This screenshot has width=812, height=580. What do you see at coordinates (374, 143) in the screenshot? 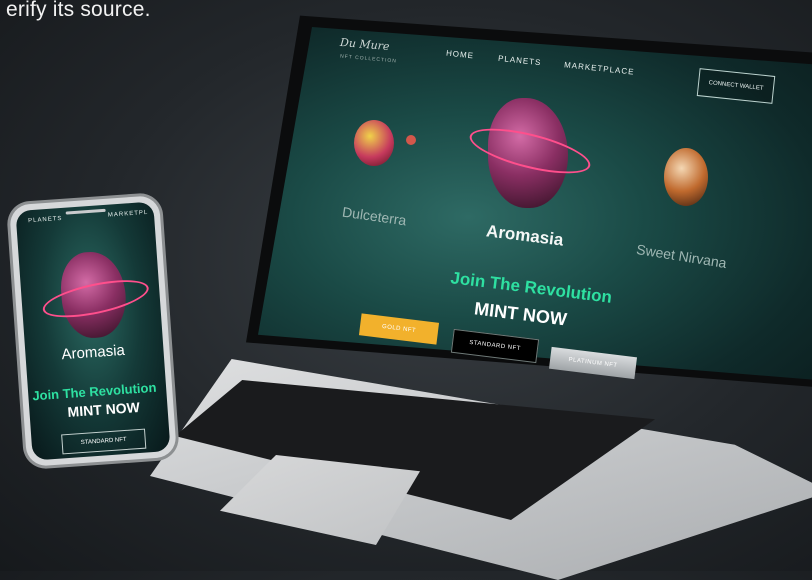
I see `dulceterra-planet` at bounding box center [374, 143].